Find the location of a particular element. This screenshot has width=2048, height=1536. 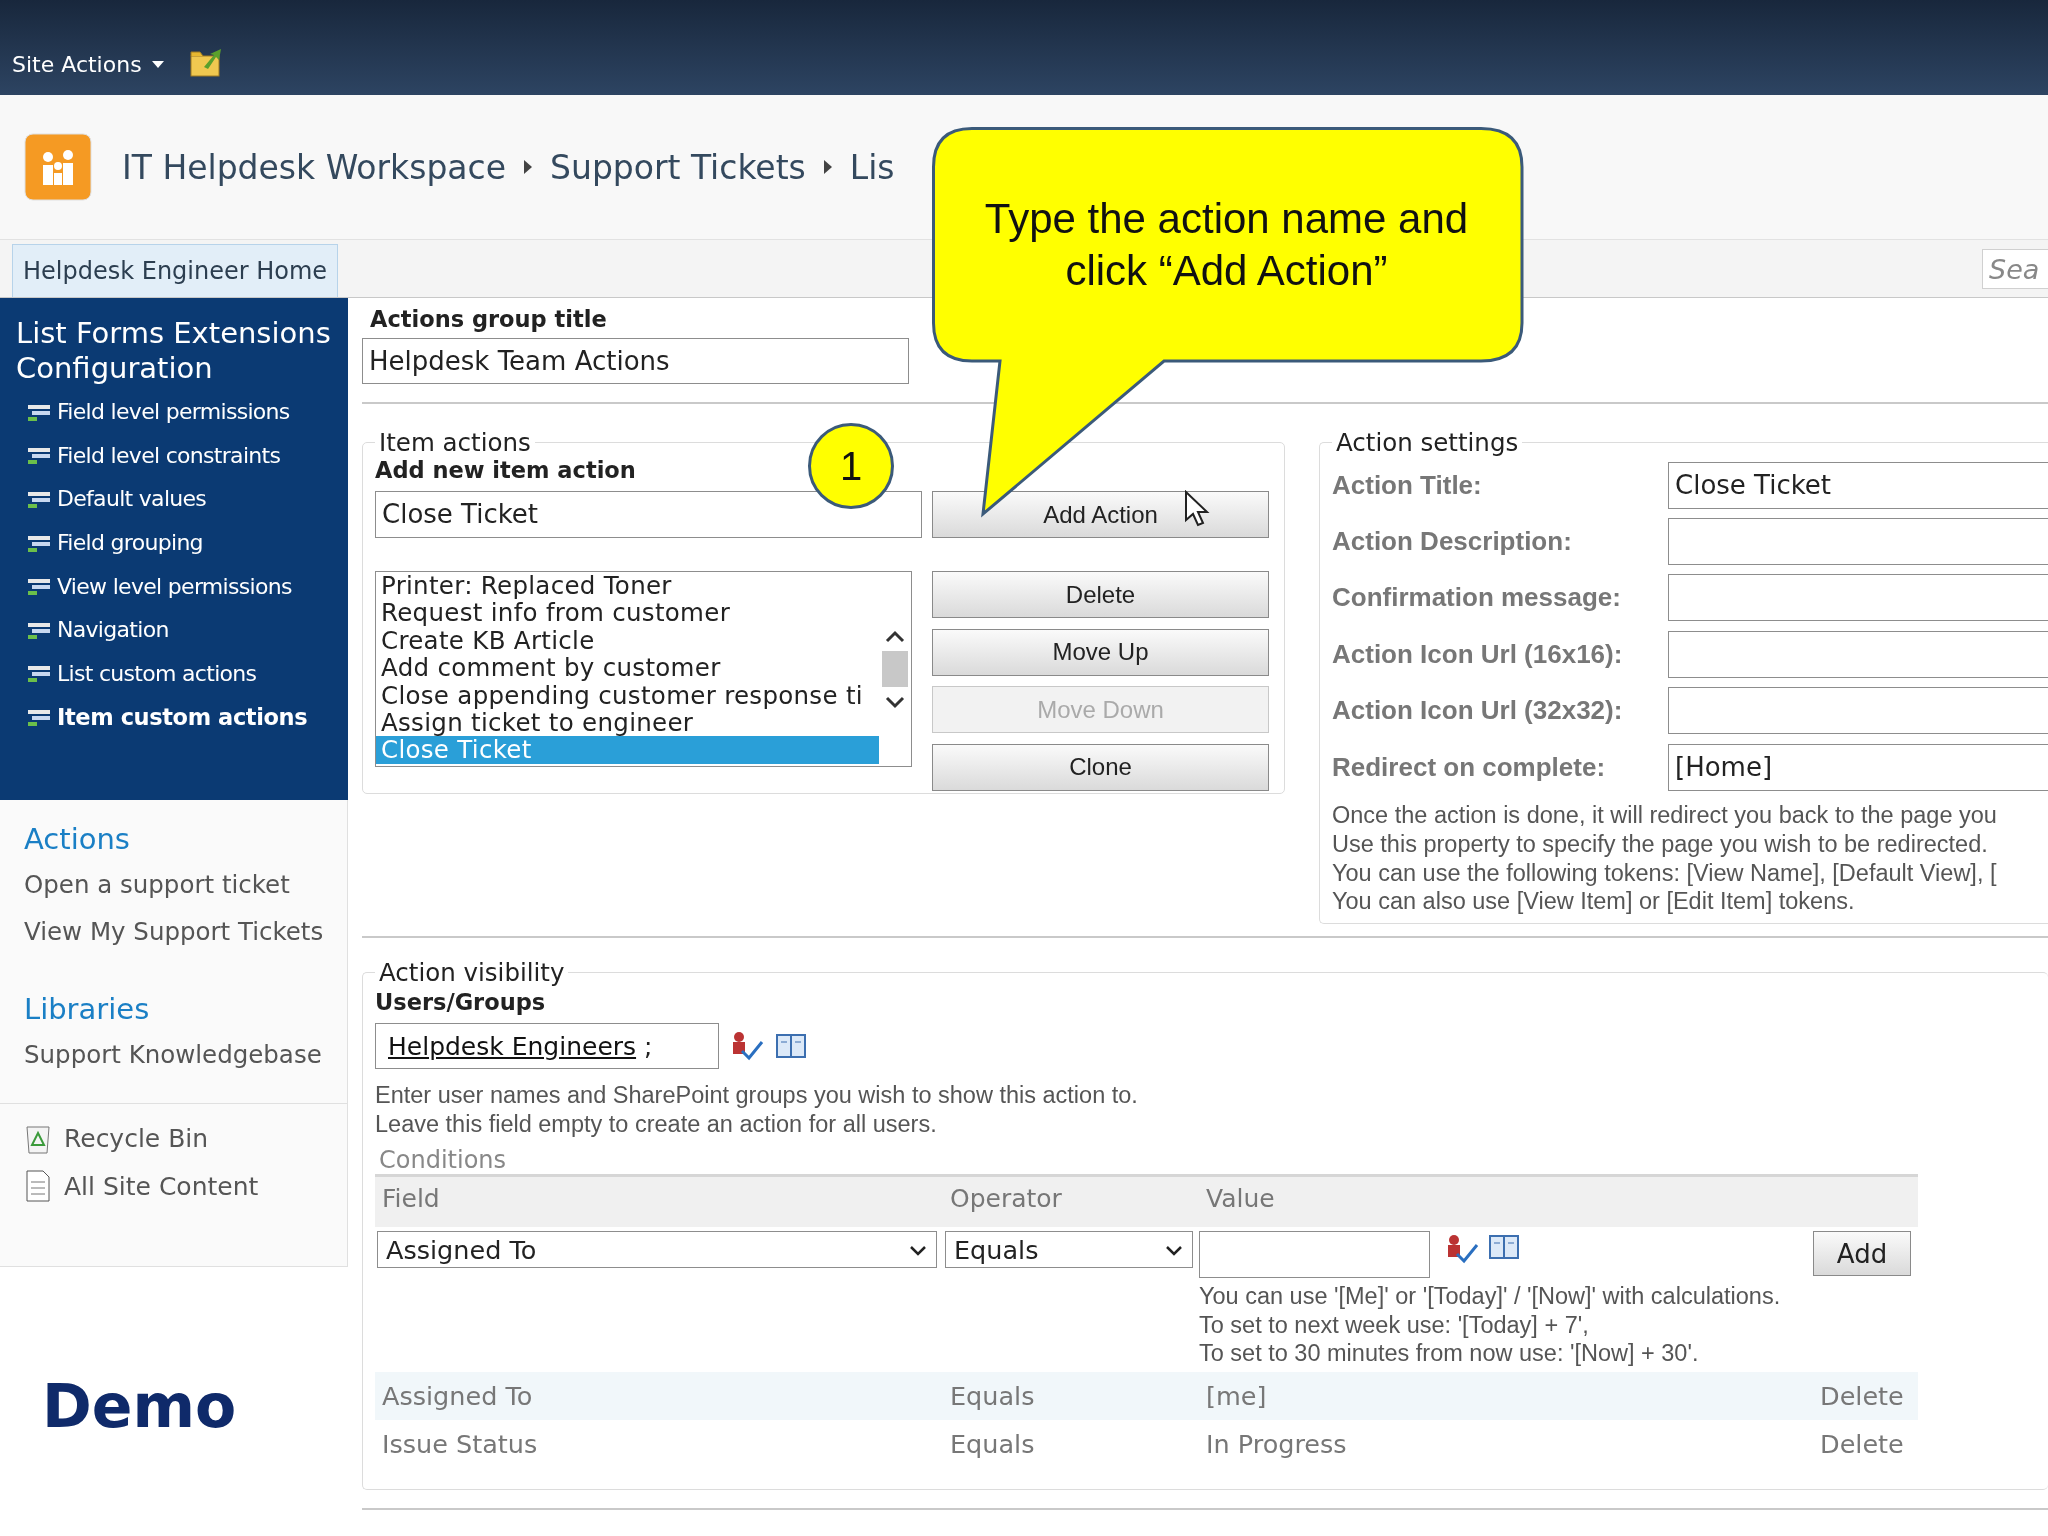

field-label: Redirect on complete: is located at coordinates (1469, 767).